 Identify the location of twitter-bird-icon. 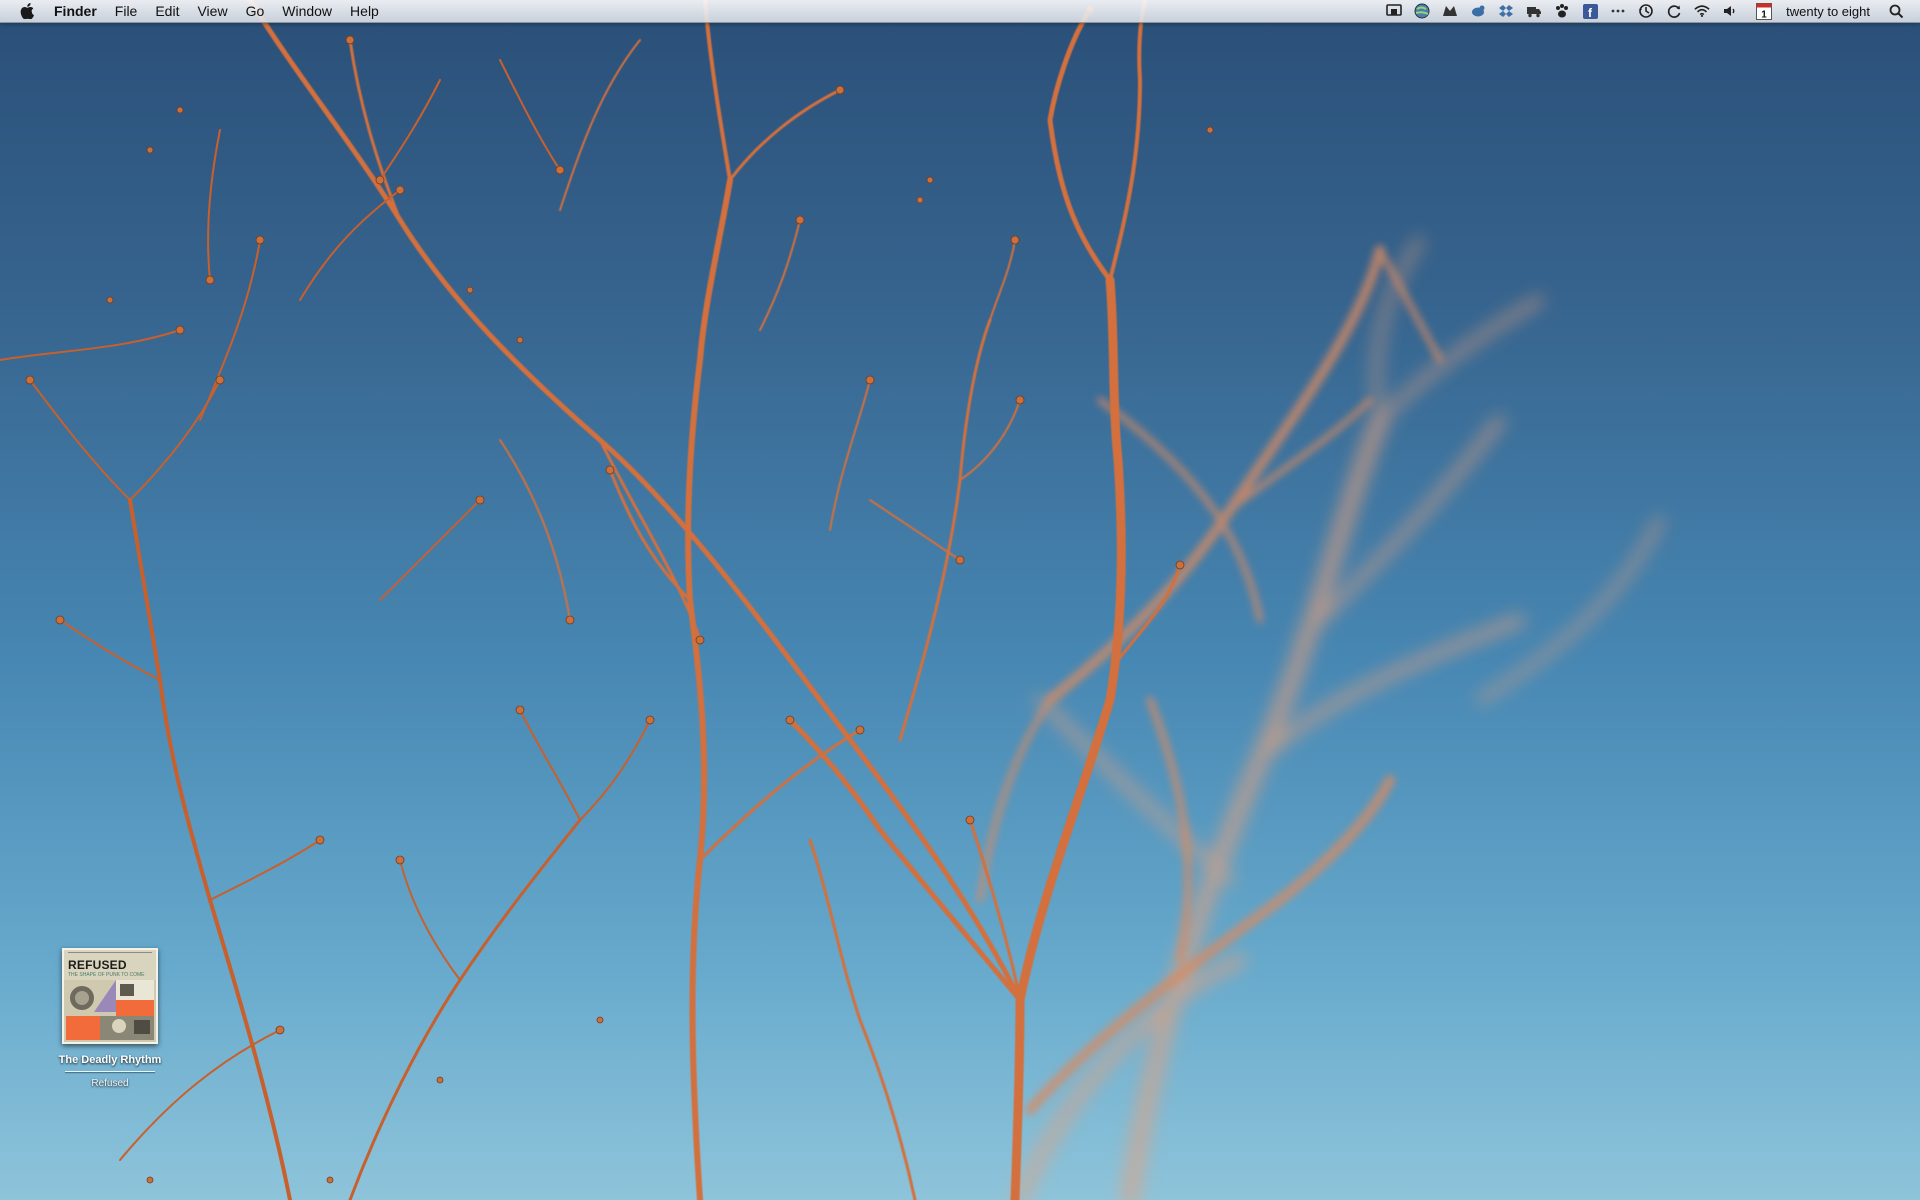
(1478, 11).